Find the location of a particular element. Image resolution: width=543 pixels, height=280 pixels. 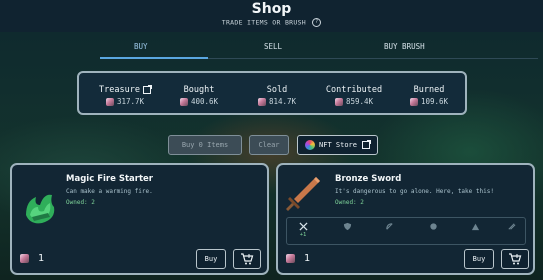

fire-starter-icon is located at coordinates (40, 209).